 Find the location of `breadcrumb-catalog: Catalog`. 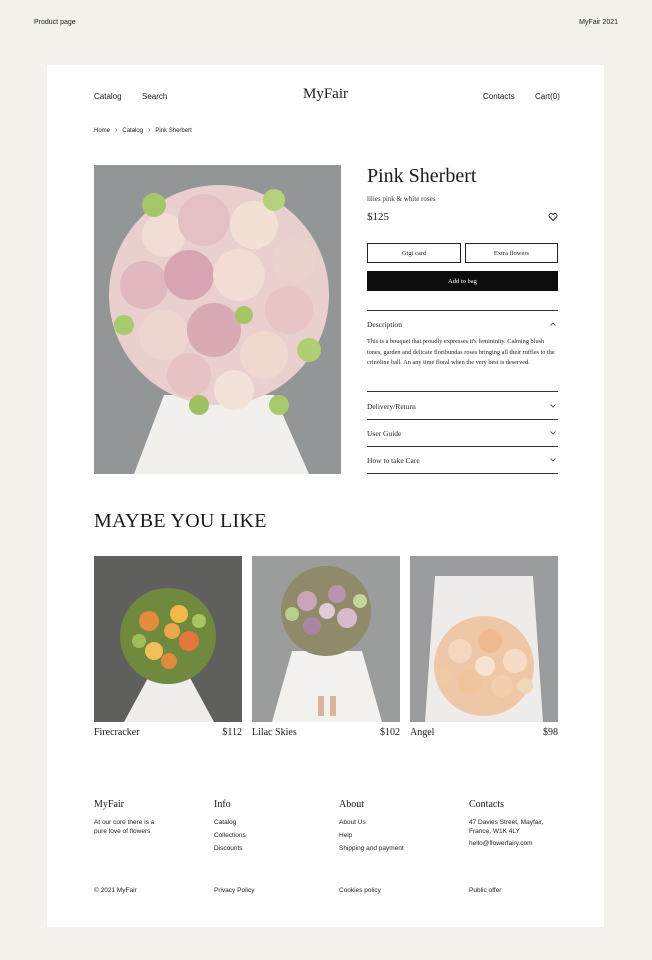

breadcrumb-catalog: Catalog is located at coordinates (132, 131).